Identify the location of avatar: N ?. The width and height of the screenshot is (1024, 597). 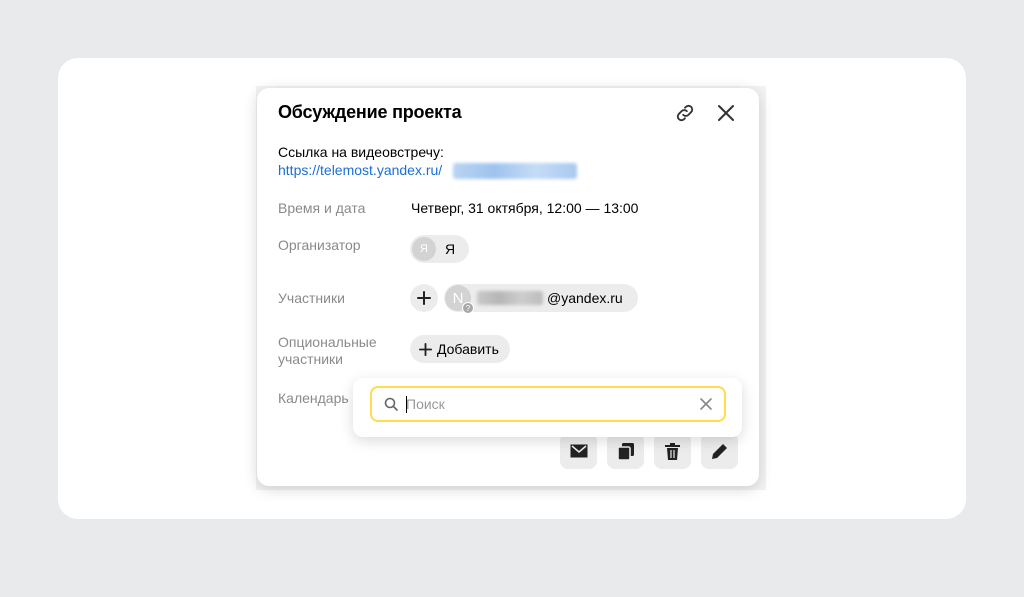
(459, 299).